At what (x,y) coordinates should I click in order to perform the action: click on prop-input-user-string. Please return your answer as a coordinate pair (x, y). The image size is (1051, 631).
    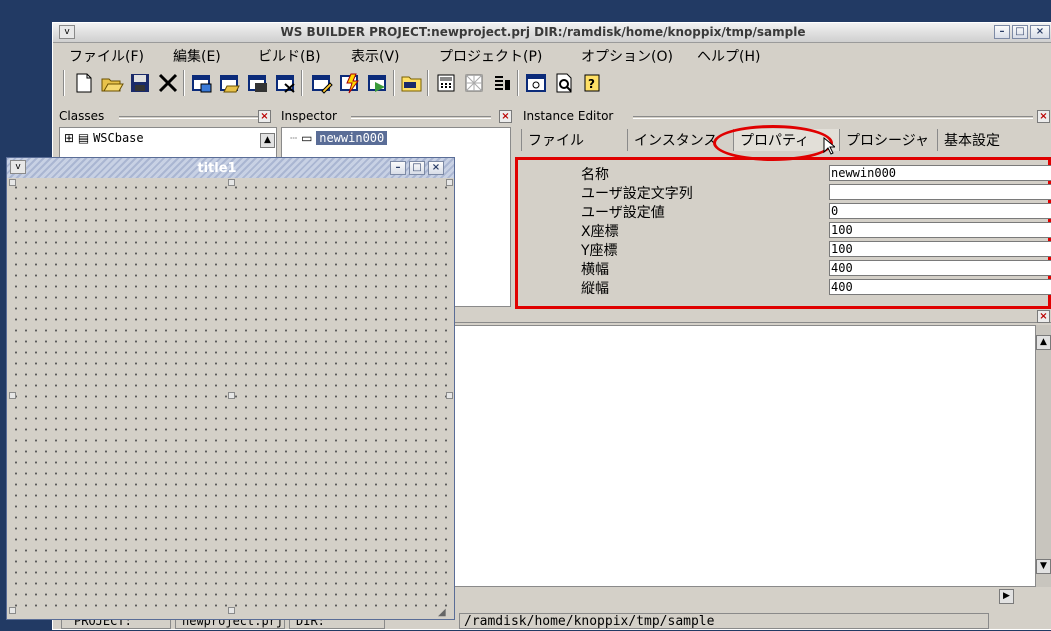
    Looking at the image, I should click on (940, 192).